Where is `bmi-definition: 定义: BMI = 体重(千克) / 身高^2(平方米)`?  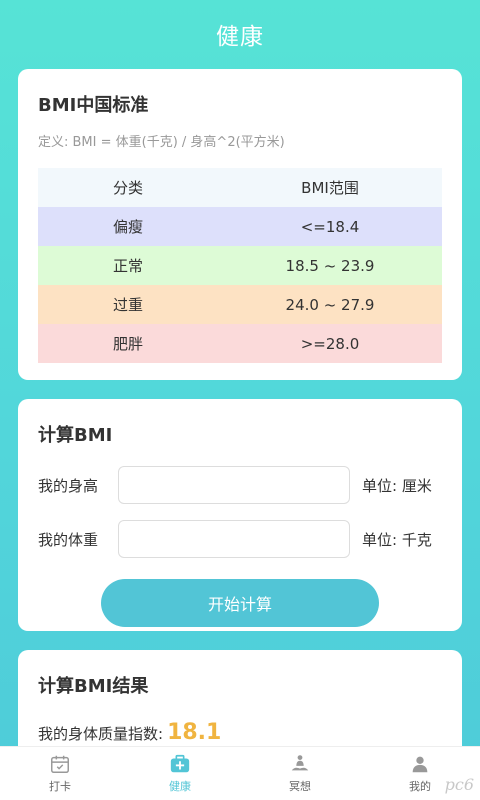 bmi-definition: 定义: BMI = 体重(千克) / 身高^2(平方米) is located at coordinates (161, 142).